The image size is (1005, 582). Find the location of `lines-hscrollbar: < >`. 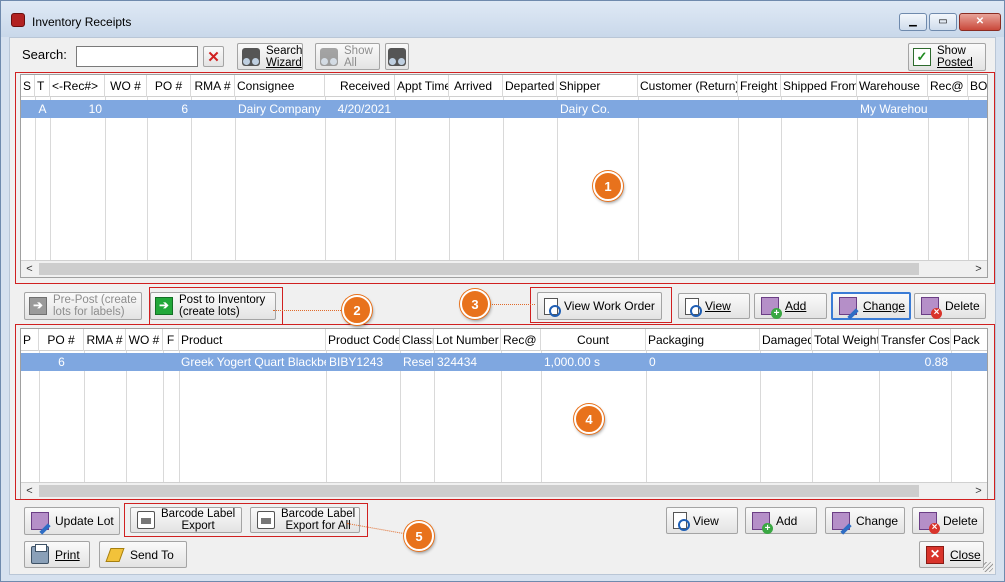

lines-hscrollbar: < > is located at coordinates (504, 490).